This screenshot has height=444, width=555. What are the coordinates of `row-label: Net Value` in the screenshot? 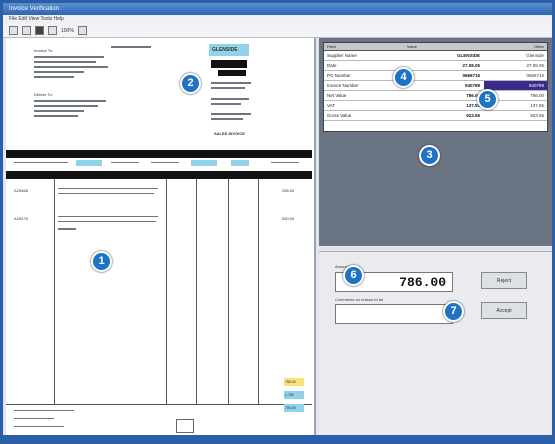 It's located at (337, 95).